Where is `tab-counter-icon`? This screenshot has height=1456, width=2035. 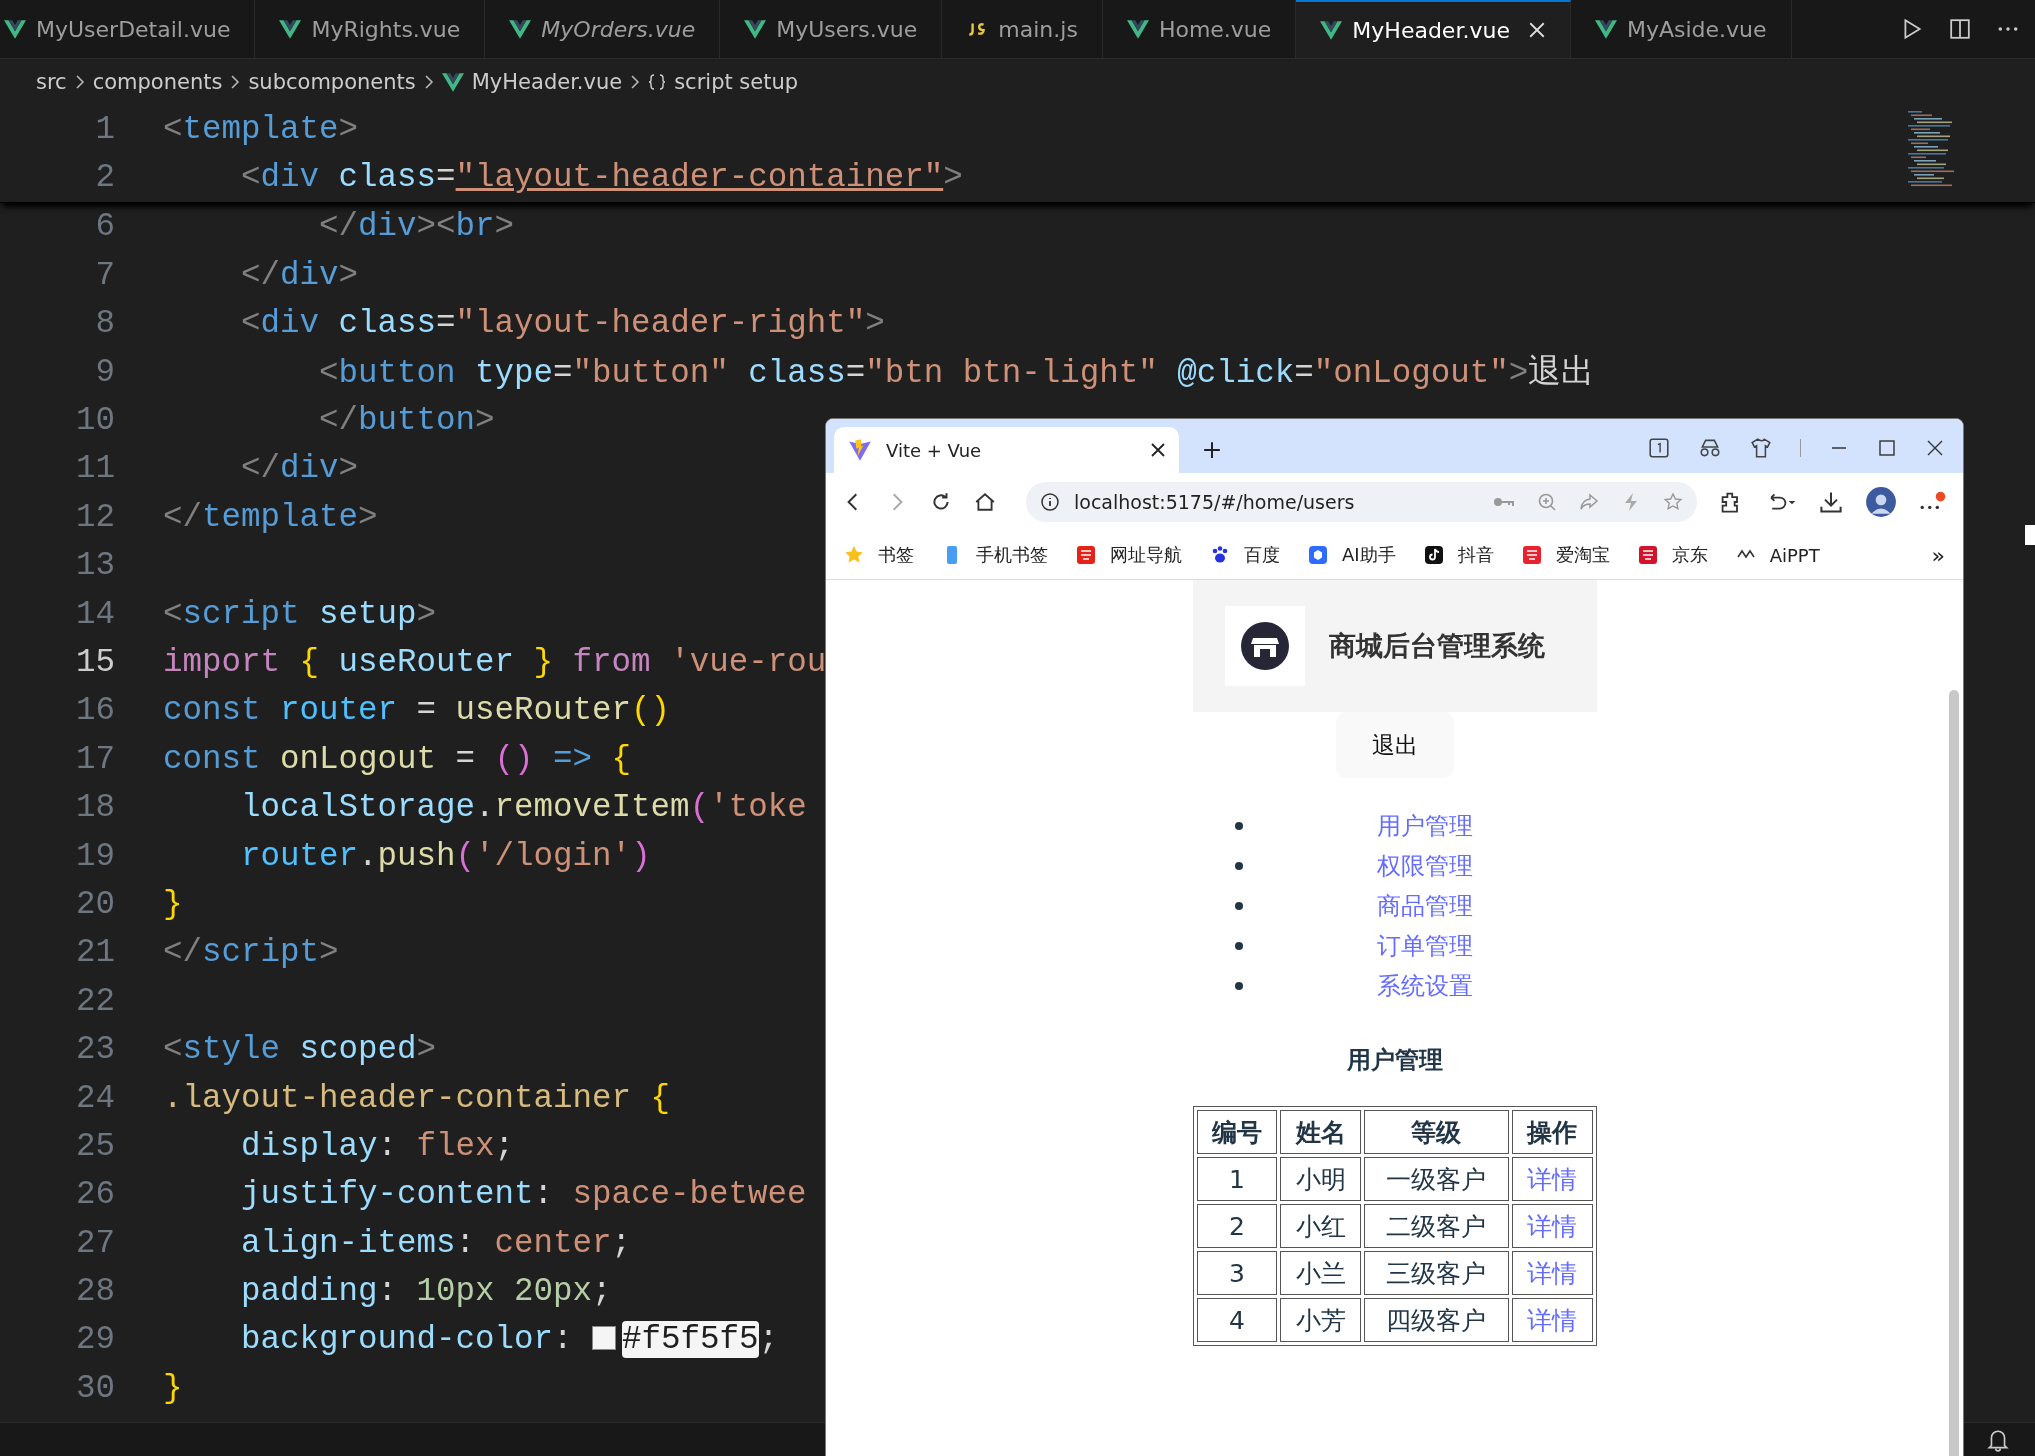 tab-counter-icon is located at coordinates (1659, 448).